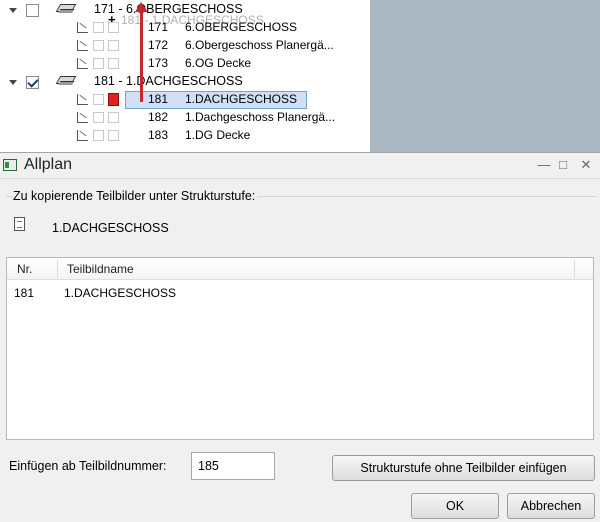  I want to click on row-number: 172, so click(158, 45).